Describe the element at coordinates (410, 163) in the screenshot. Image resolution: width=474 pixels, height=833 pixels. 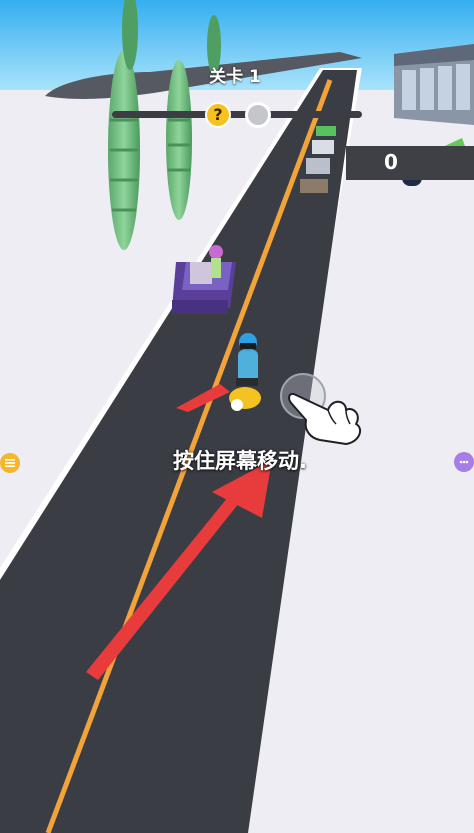
I see `money-panel` at that location.